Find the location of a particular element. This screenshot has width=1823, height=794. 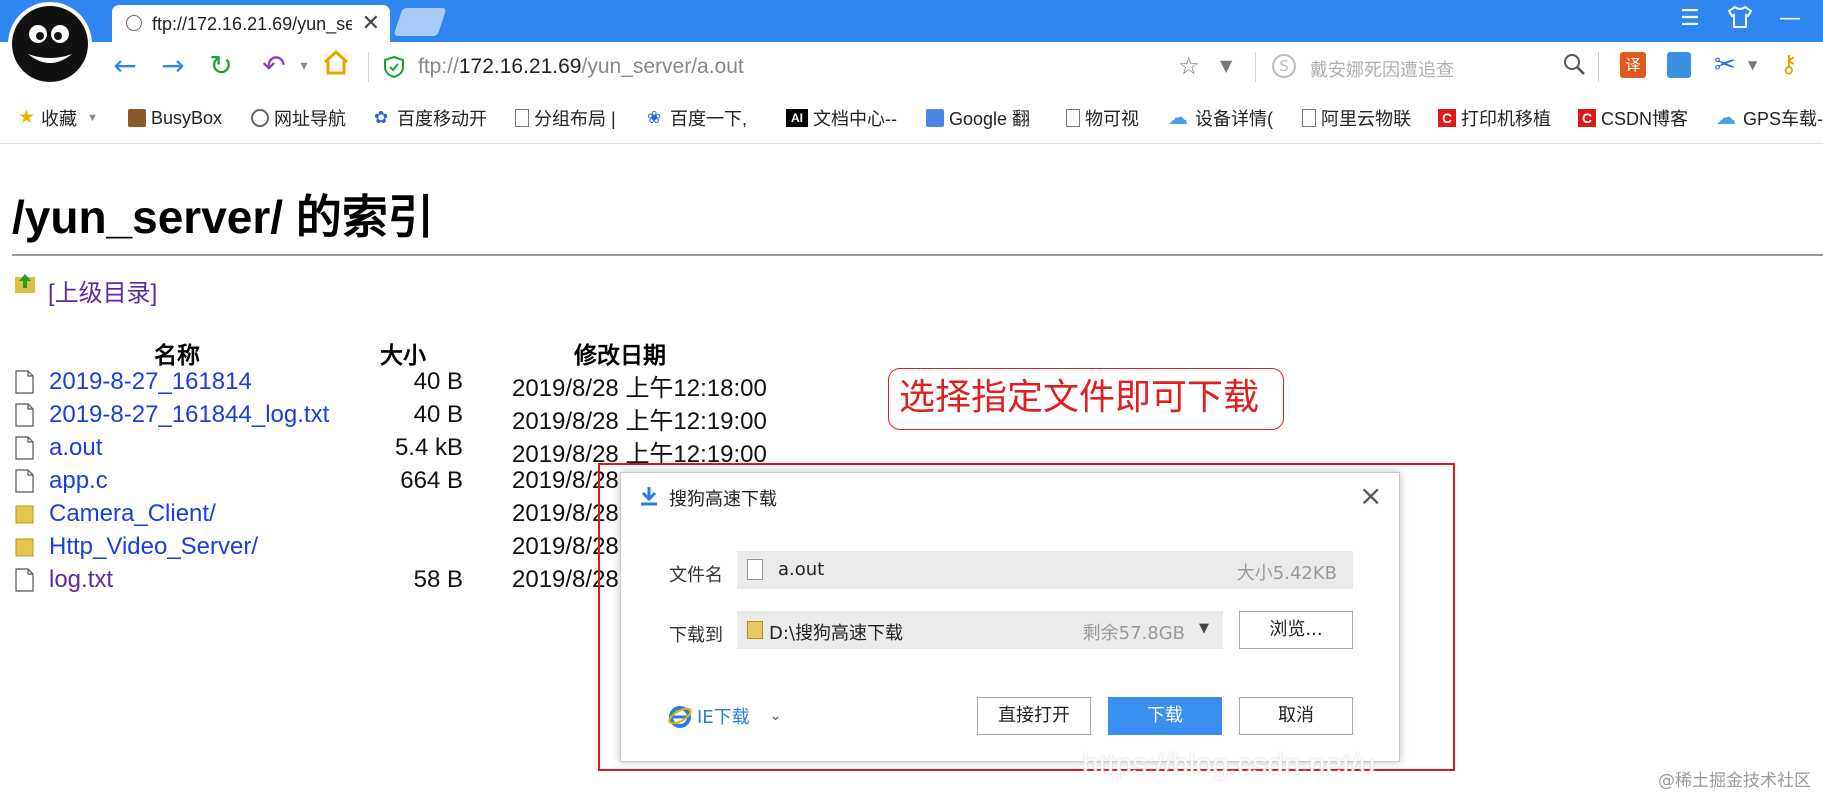

file-link: a.out is located at coordinates (75, 448).